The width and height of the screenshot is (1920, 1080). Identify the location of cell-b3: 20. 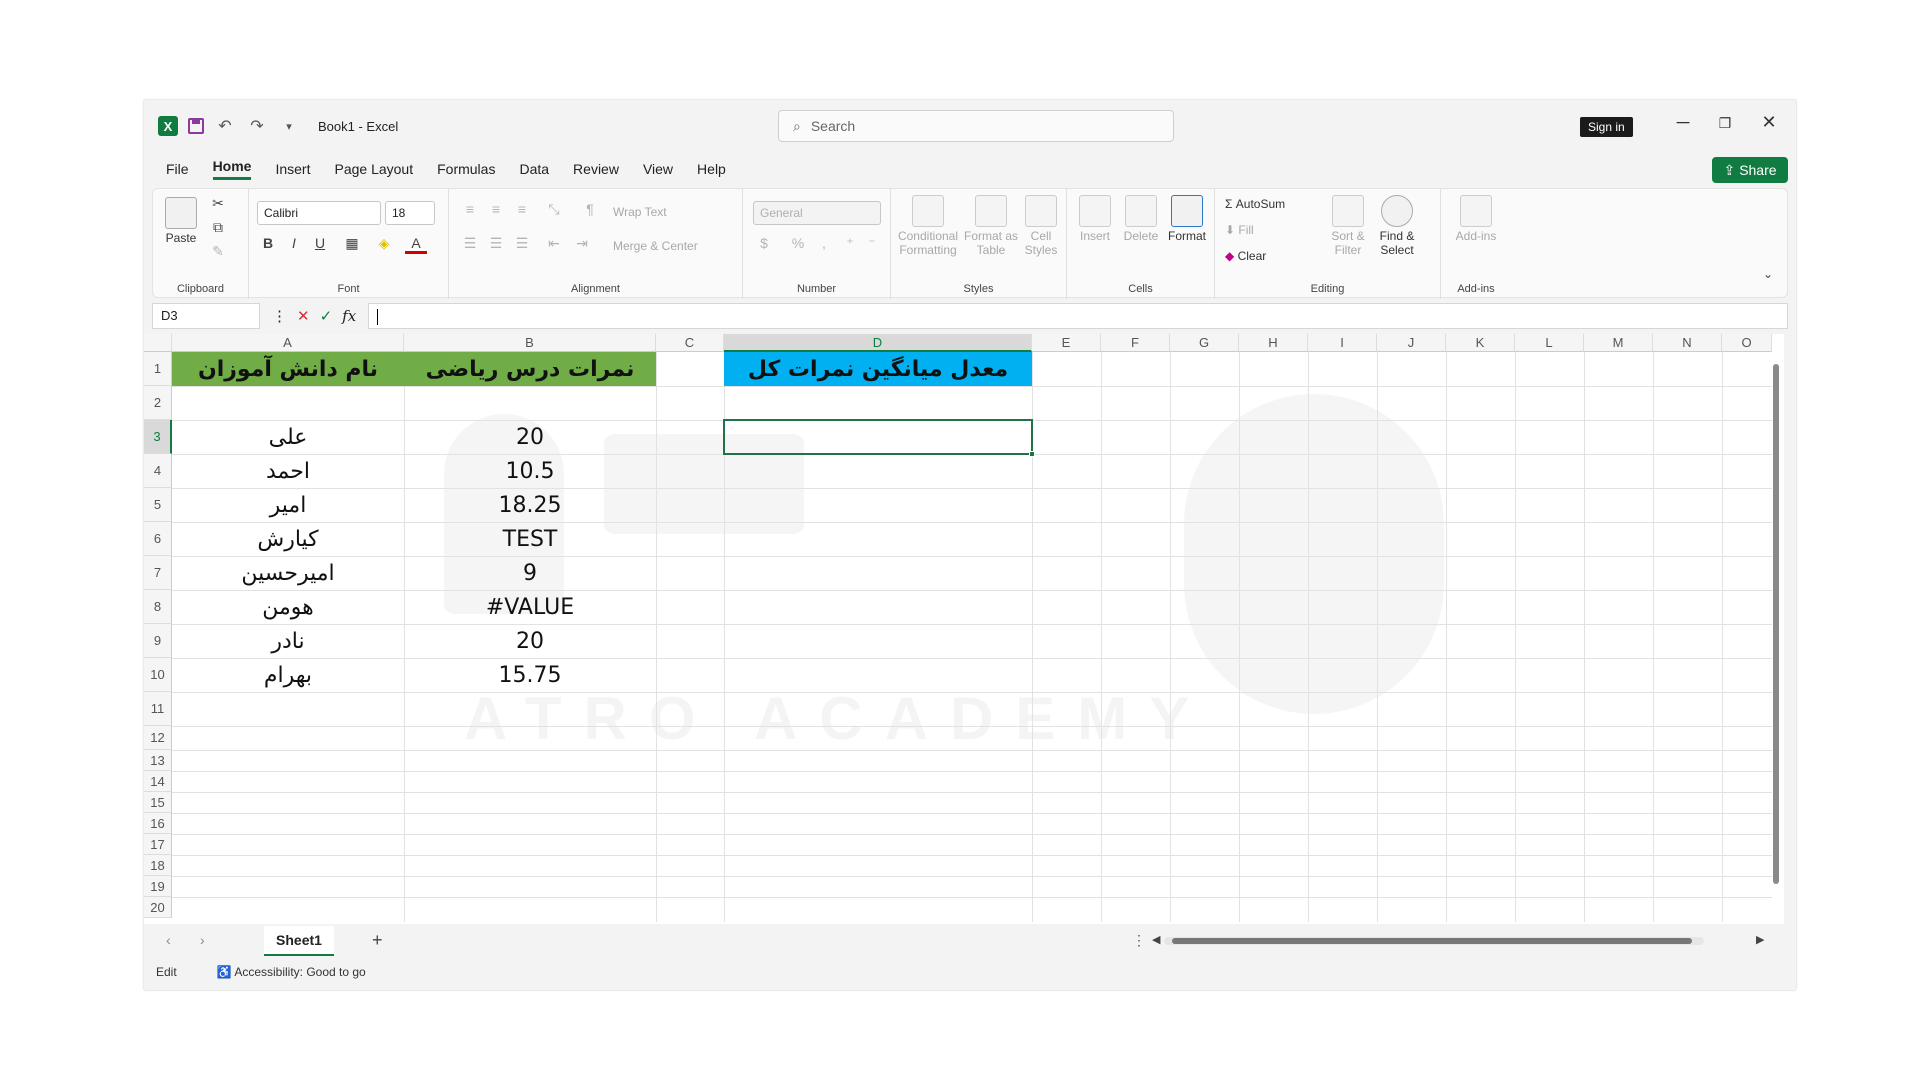
(530, 437).